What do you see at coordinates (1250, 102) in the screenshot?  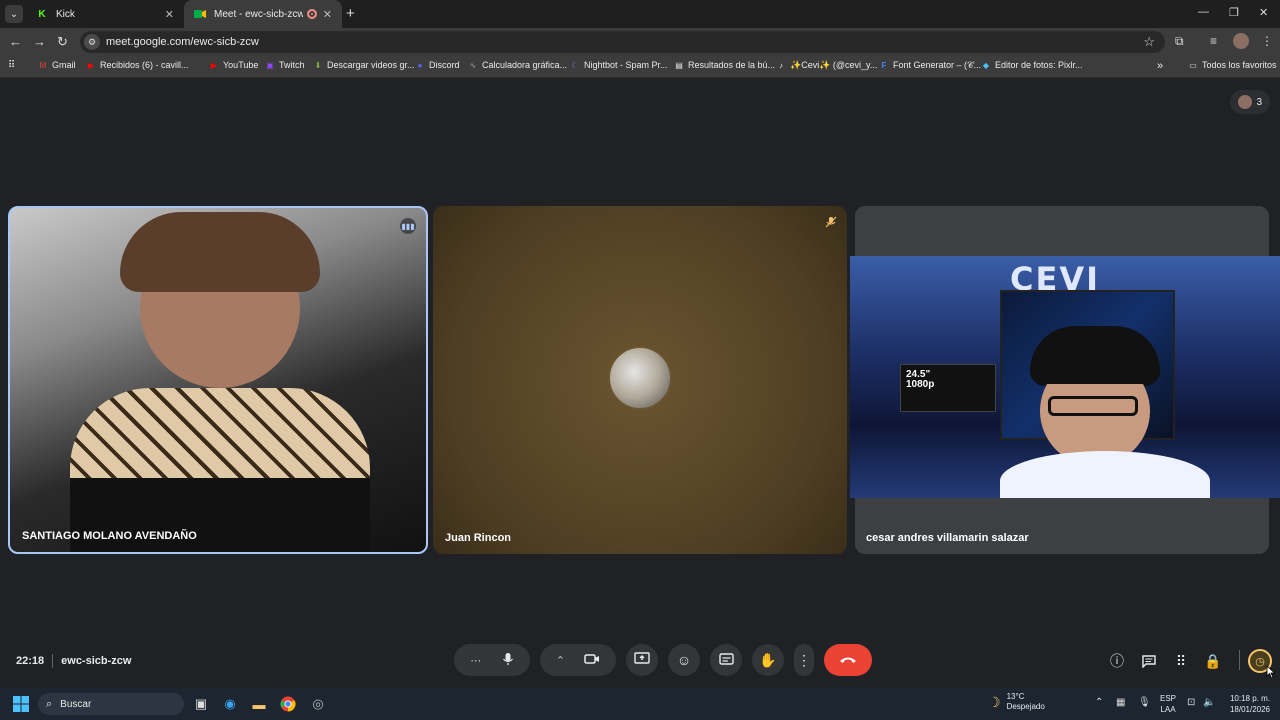 I see `participants-chip: 3` at bounding box center [1250, 102].